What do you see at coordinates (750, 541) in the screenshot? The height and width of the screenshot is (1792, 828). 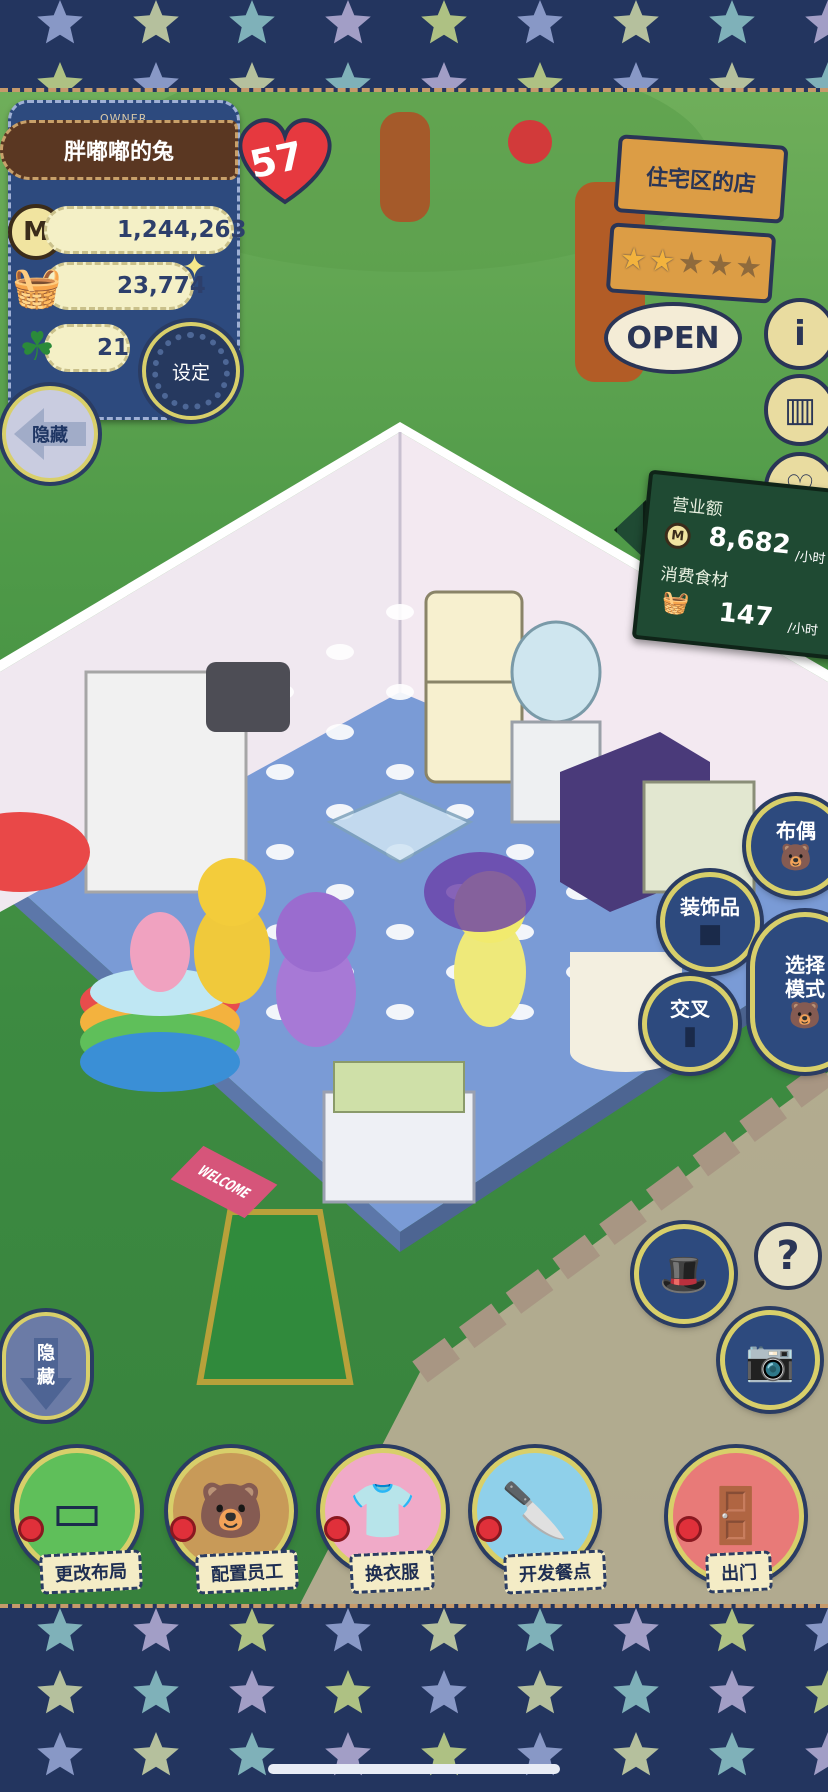 I see `sales-value: 8,682` at bounding box center [750, 541].